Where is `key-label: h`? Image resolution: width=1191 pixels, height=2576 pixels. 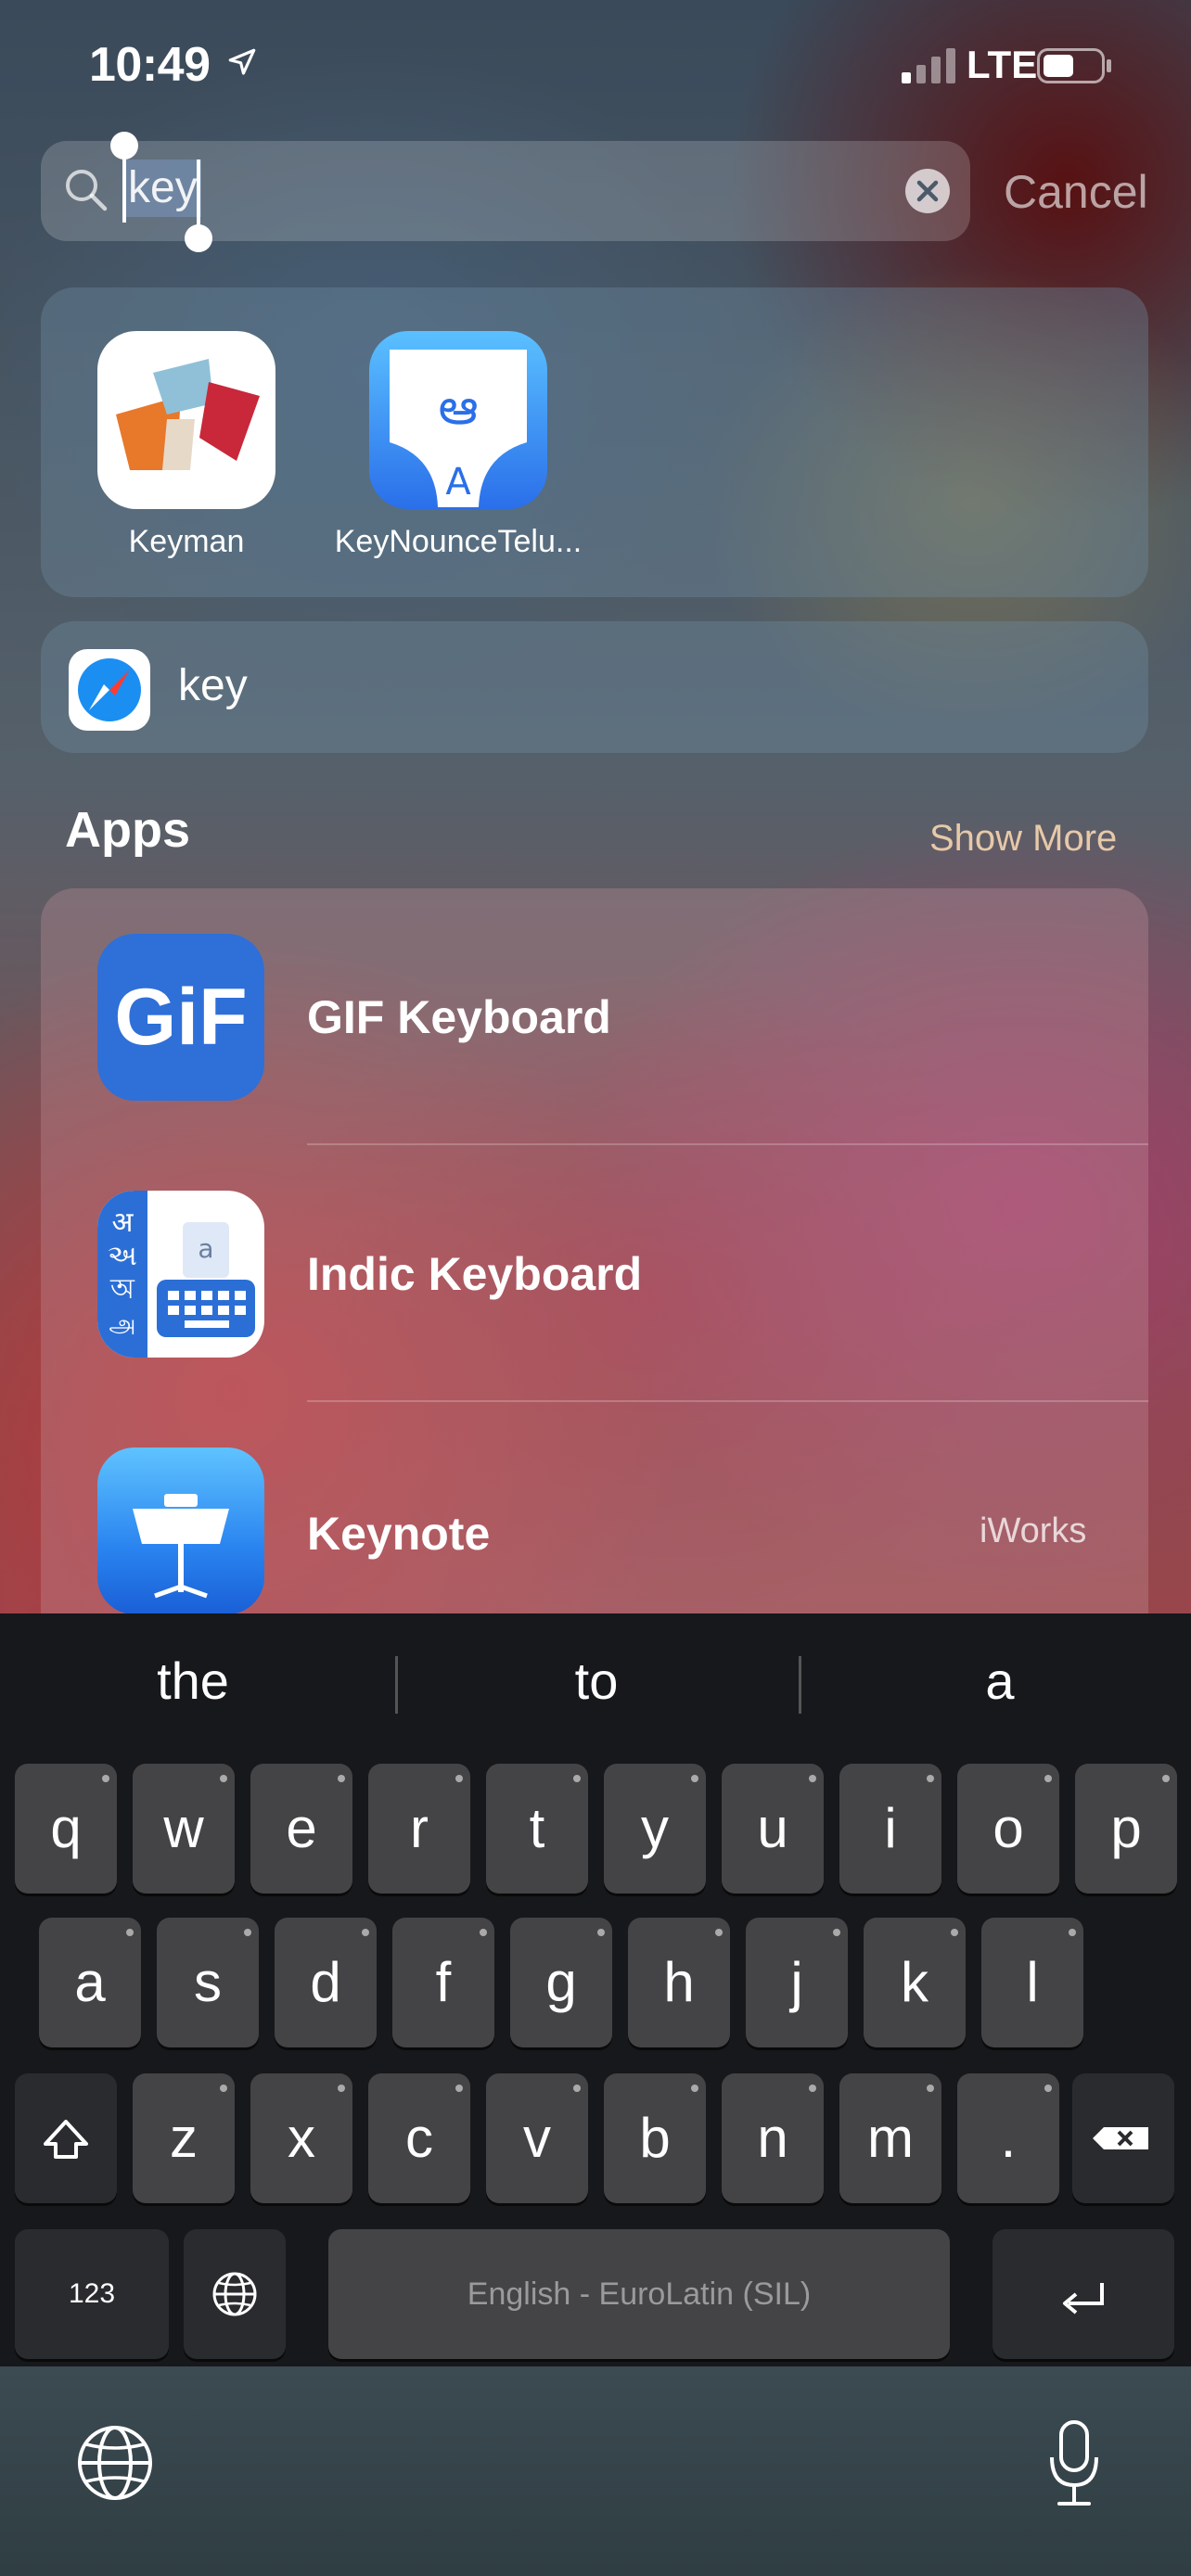
key-label: h is located at coordinates (679, 1982).